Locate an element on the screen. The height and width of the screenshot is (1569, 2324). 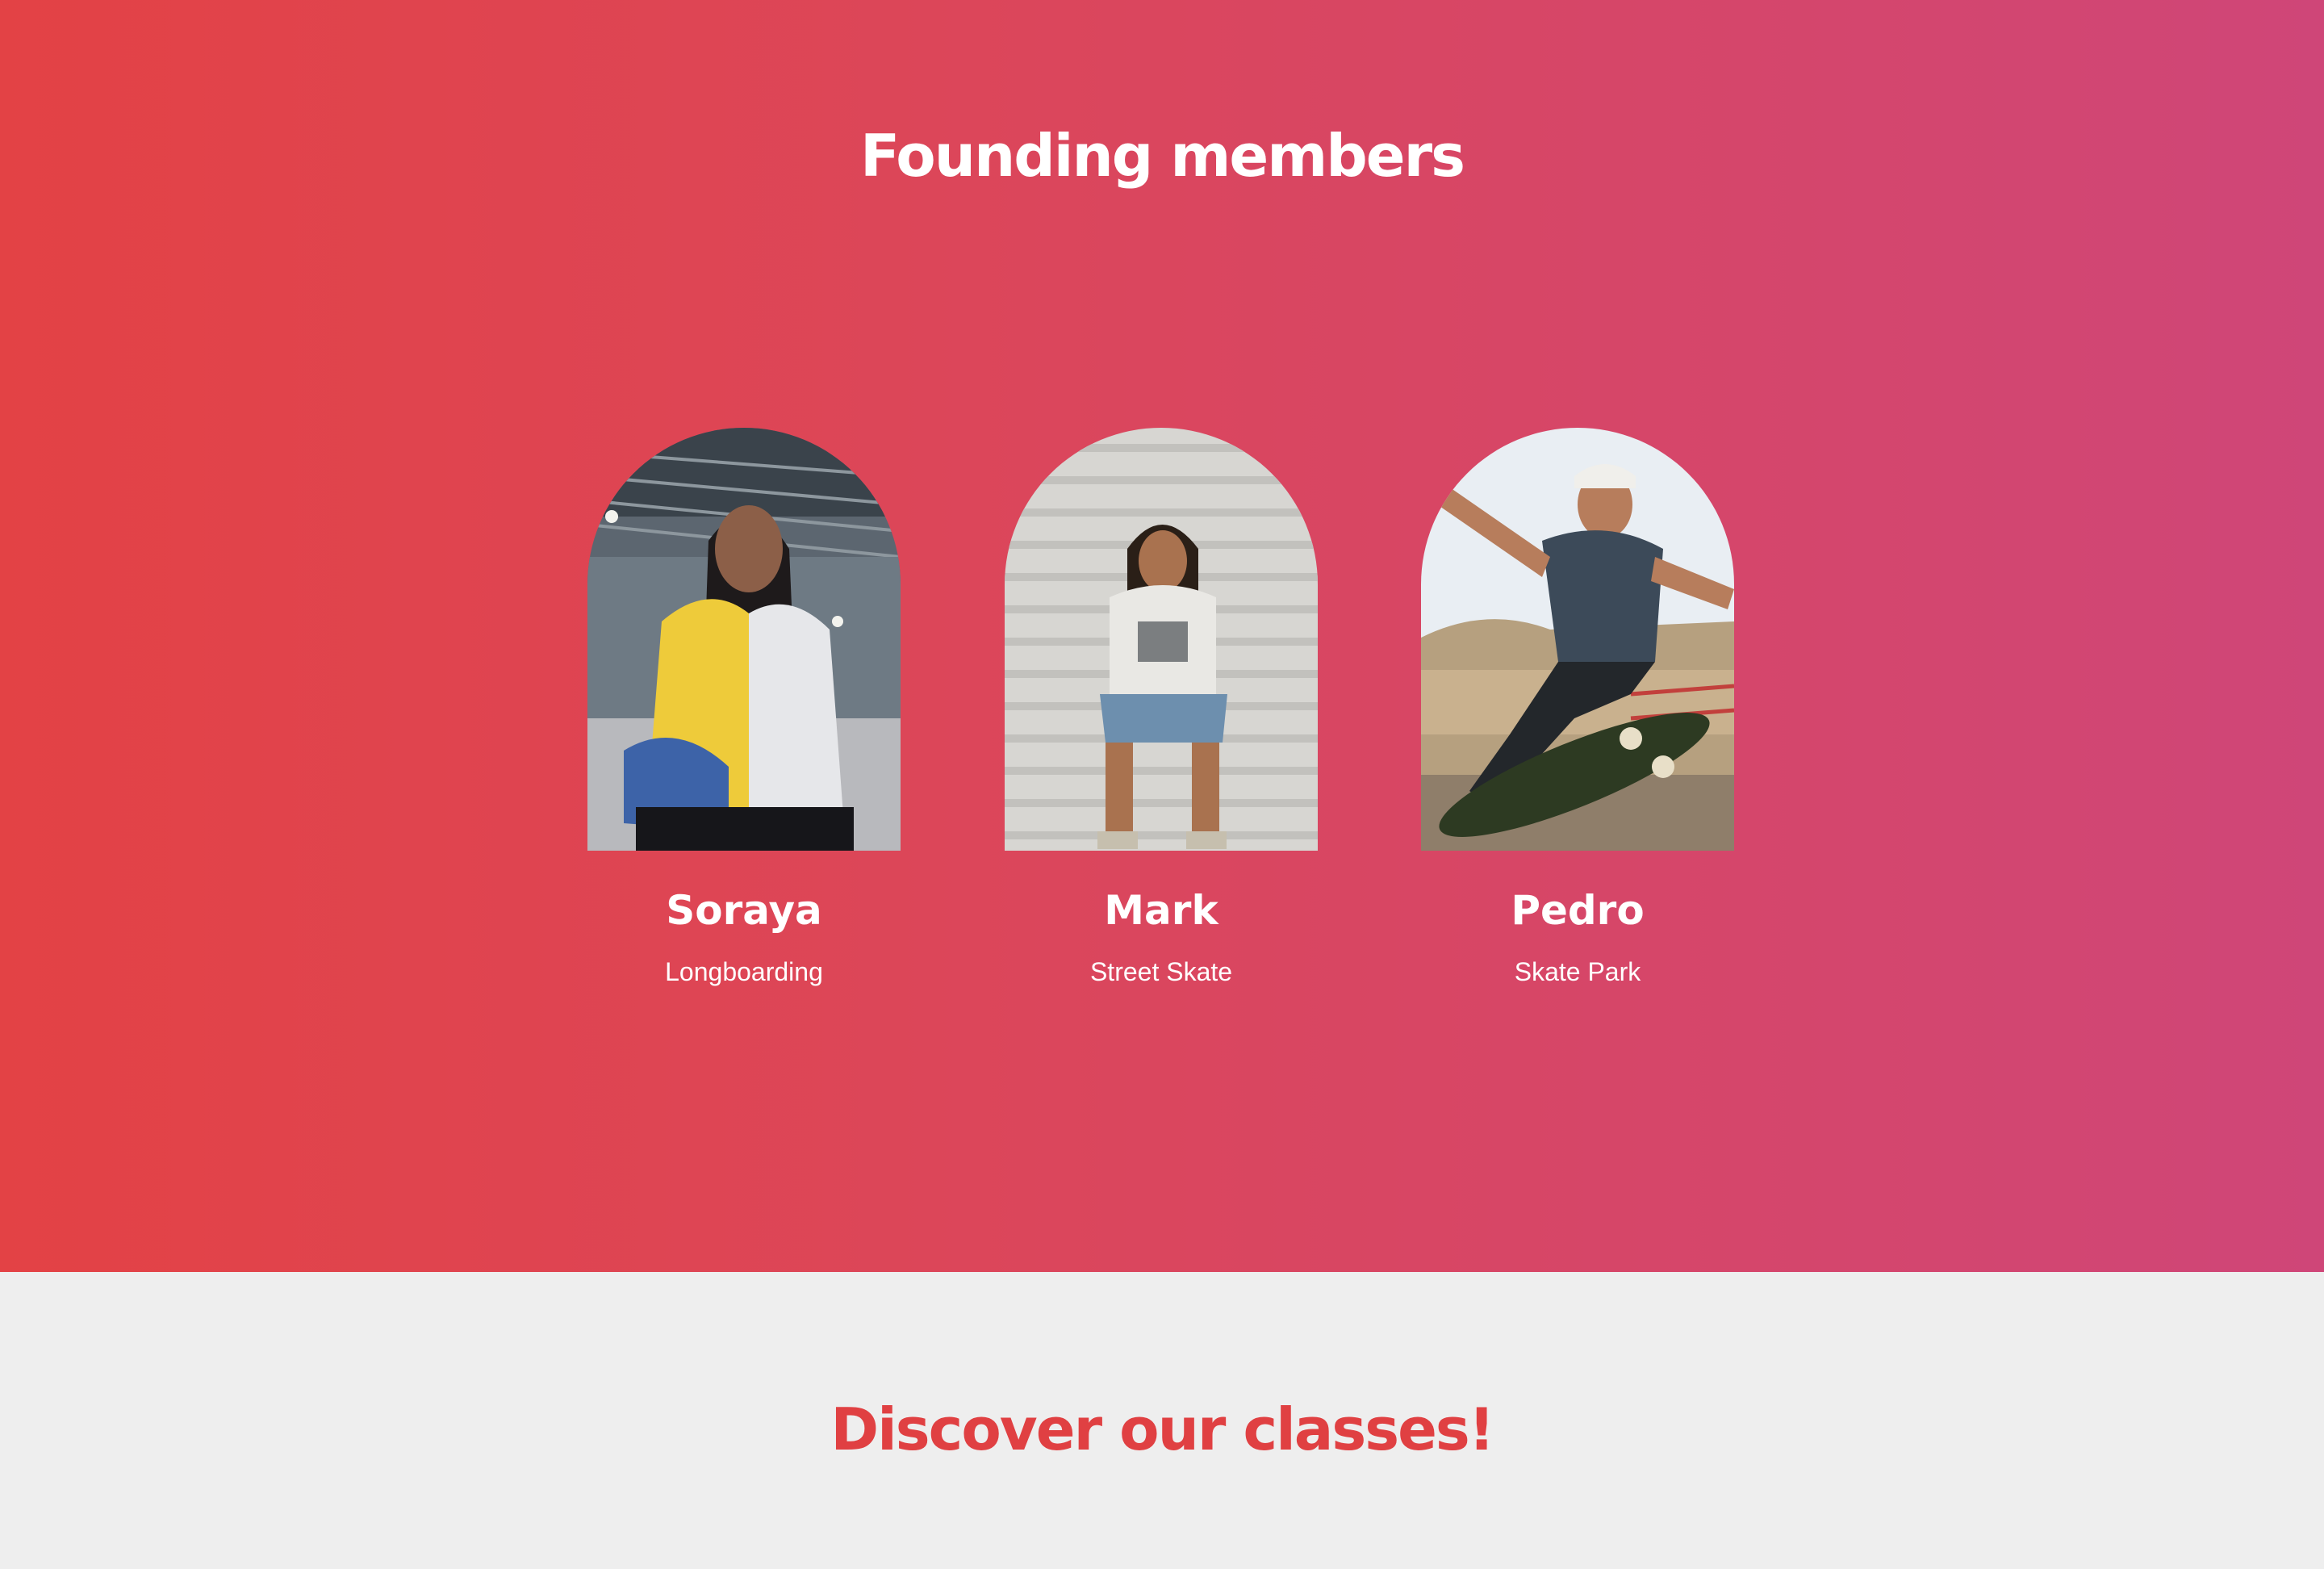
member-photo-mark is located at coordinates (1162, 639).